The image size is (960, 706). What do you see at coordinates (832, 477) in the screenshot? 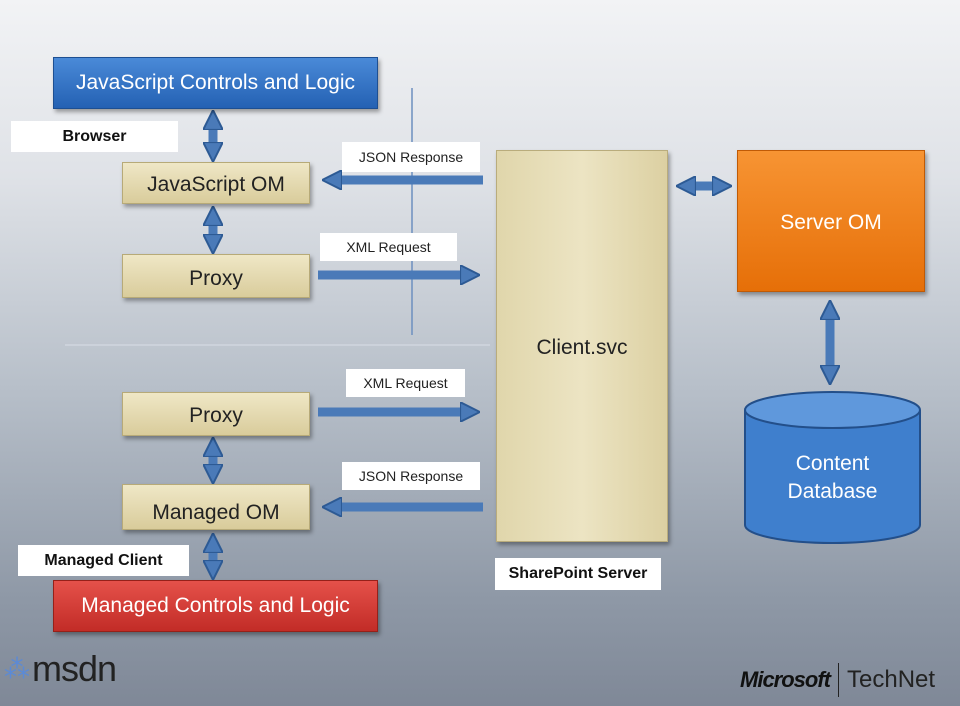
I see `content-database-label: Content Database` at bounding box center [832, 477].